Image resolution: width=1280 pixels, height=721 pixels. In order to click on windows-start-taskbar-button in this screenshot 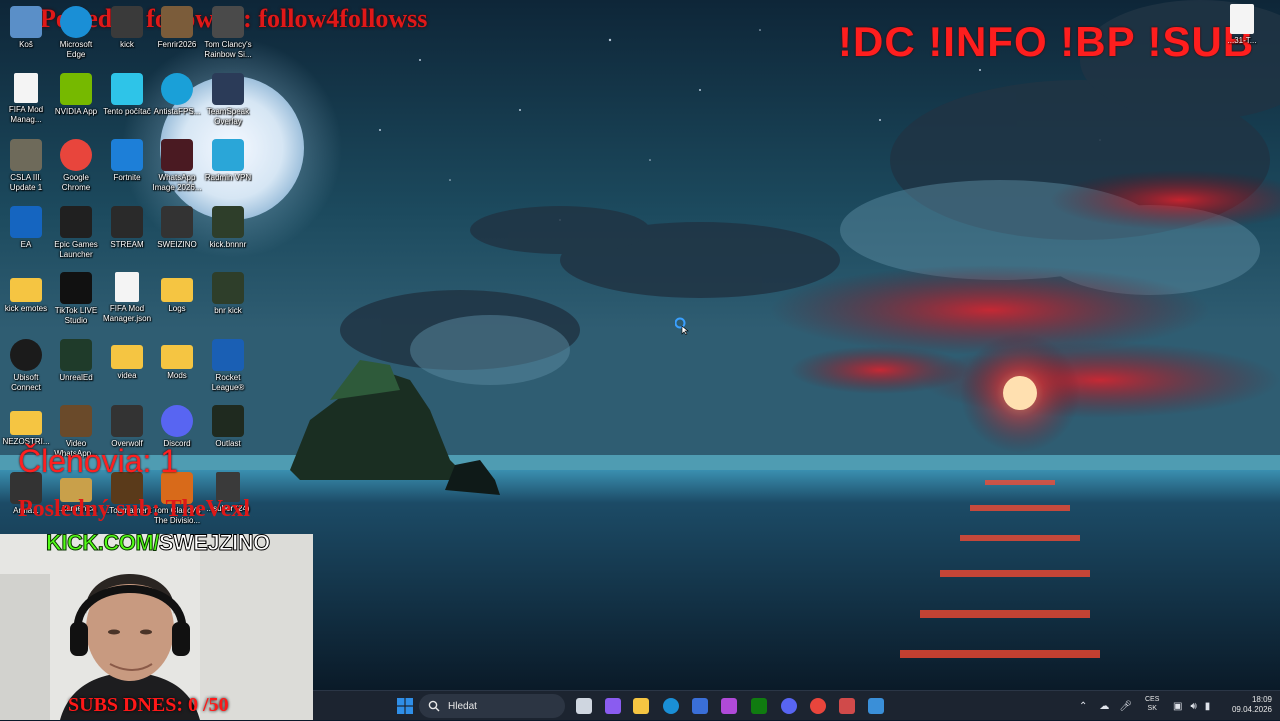, I will do `click(405, 706)`.